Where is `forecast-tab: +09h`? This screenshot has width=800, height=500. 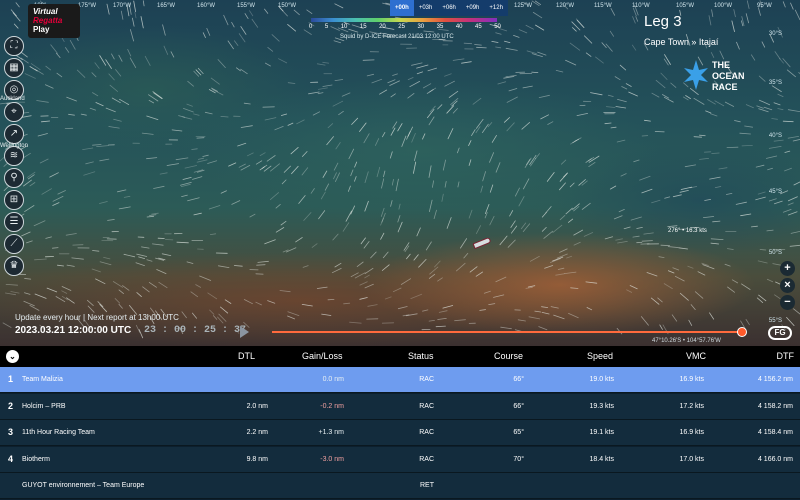 forecast-tab: +09h is located at coordinates (473, 8).